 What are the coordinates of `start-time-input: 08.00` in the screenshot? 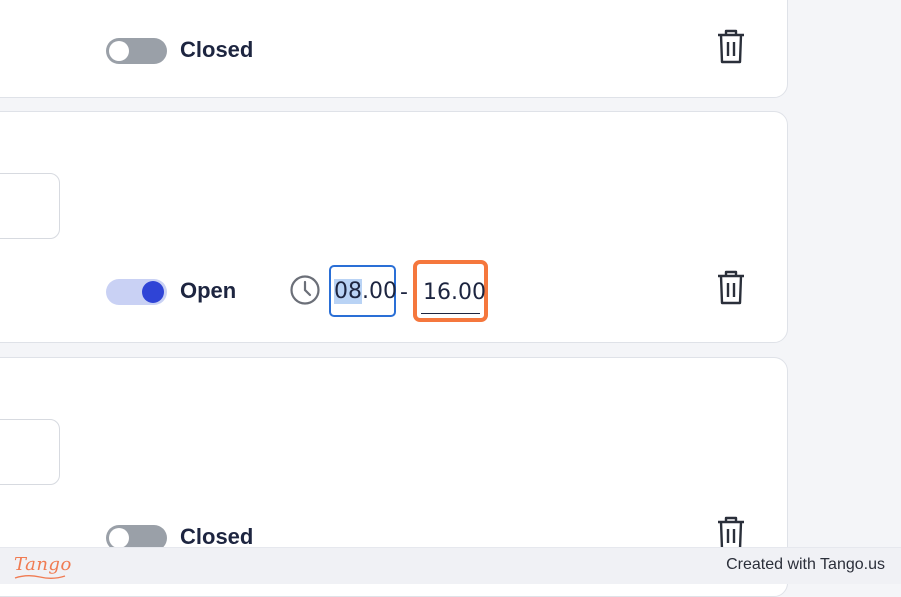 It's located at (363, 291).